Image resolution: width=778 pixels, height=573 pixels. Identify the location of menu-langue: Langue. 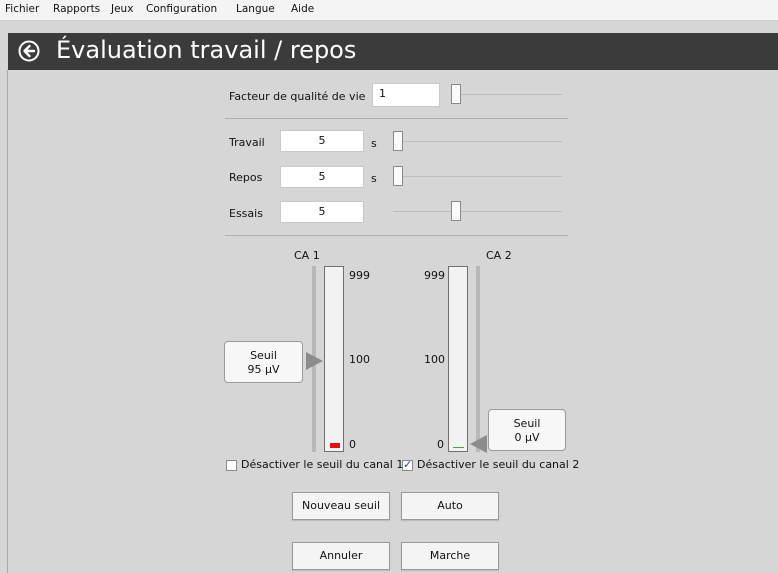
(255, 9).